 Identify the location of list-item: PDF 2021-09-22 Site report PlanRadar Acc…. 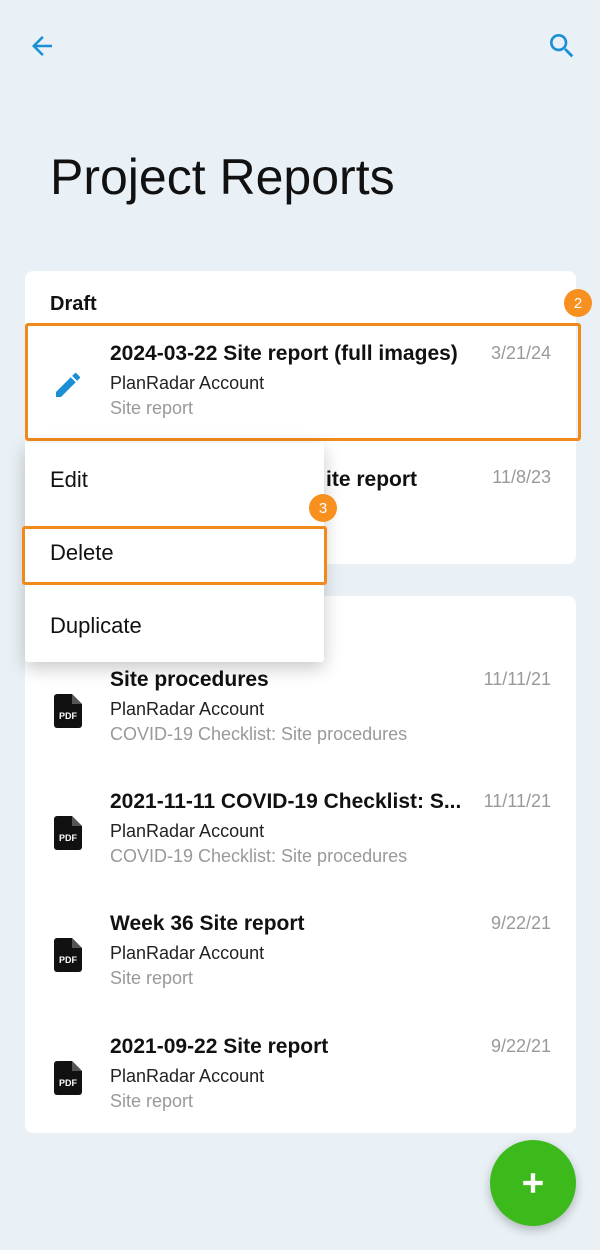
(300, 1075).